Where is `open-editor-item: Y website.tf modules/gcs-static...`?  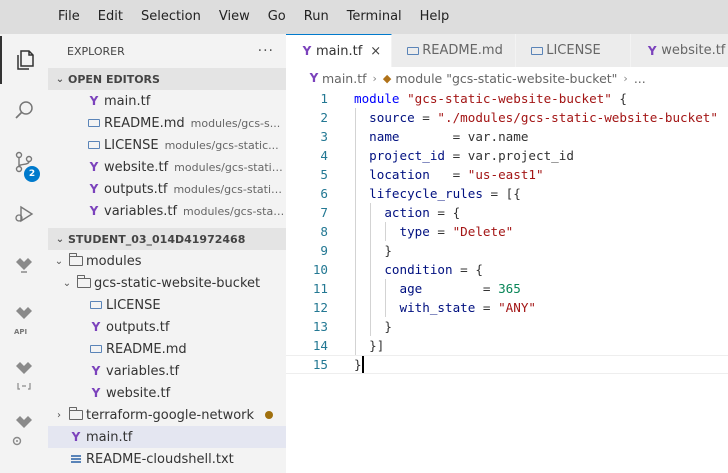 open-editor-item: Y website.tf modules/gcs-static... is located at coordinates (167, 167).